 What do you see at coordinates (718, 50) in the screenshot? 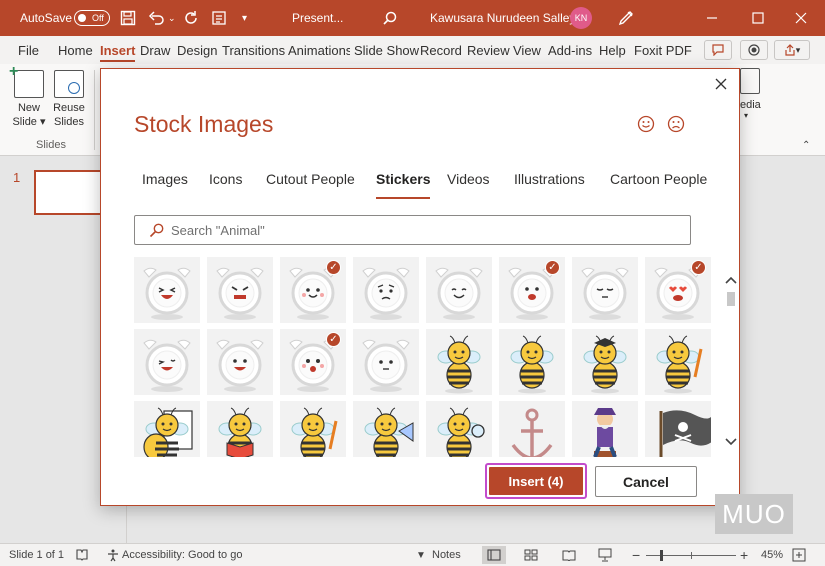
I see `comments-icon` at bounding box center [718, 50].